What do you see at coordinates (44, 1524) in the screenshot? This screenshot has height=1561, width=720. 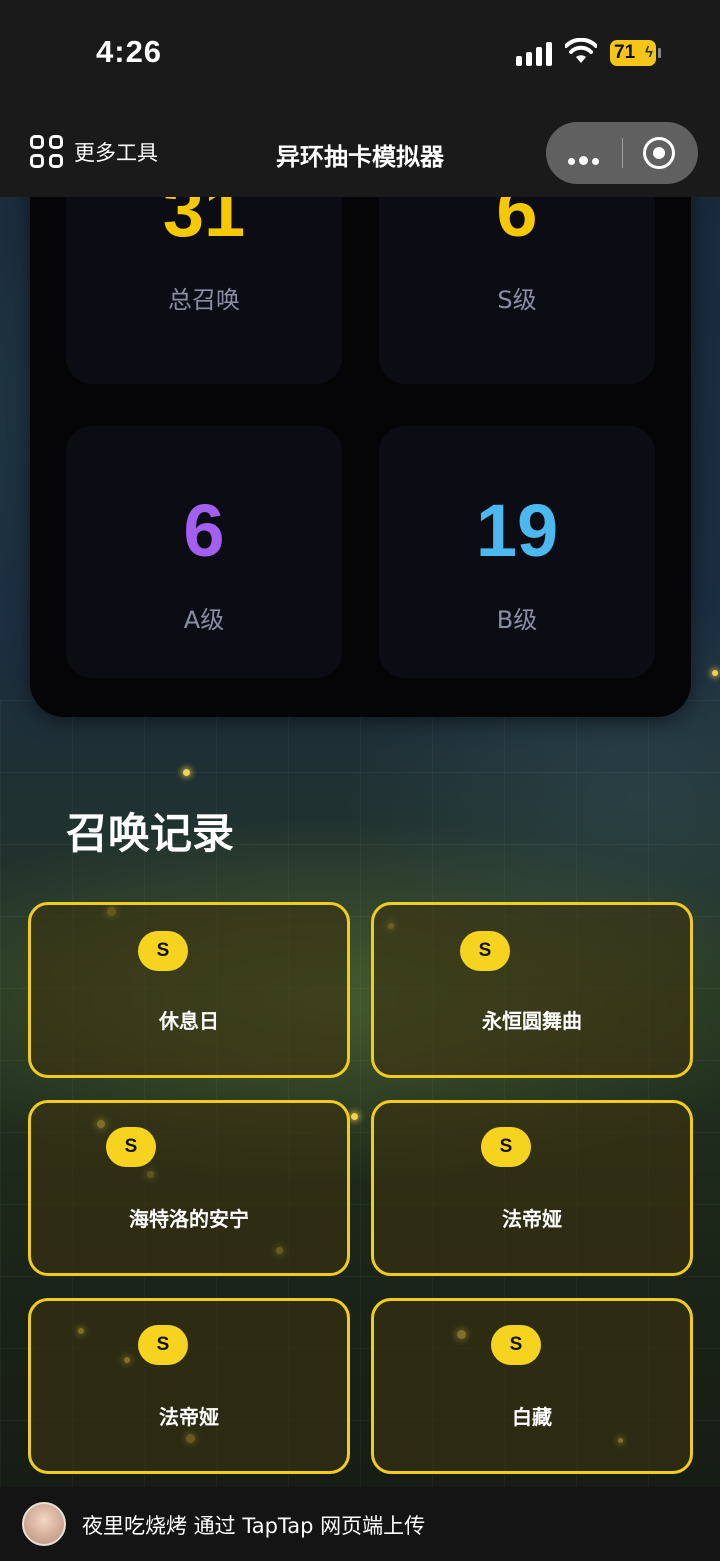 I see `avatar` at bounding box center [44, 1524].